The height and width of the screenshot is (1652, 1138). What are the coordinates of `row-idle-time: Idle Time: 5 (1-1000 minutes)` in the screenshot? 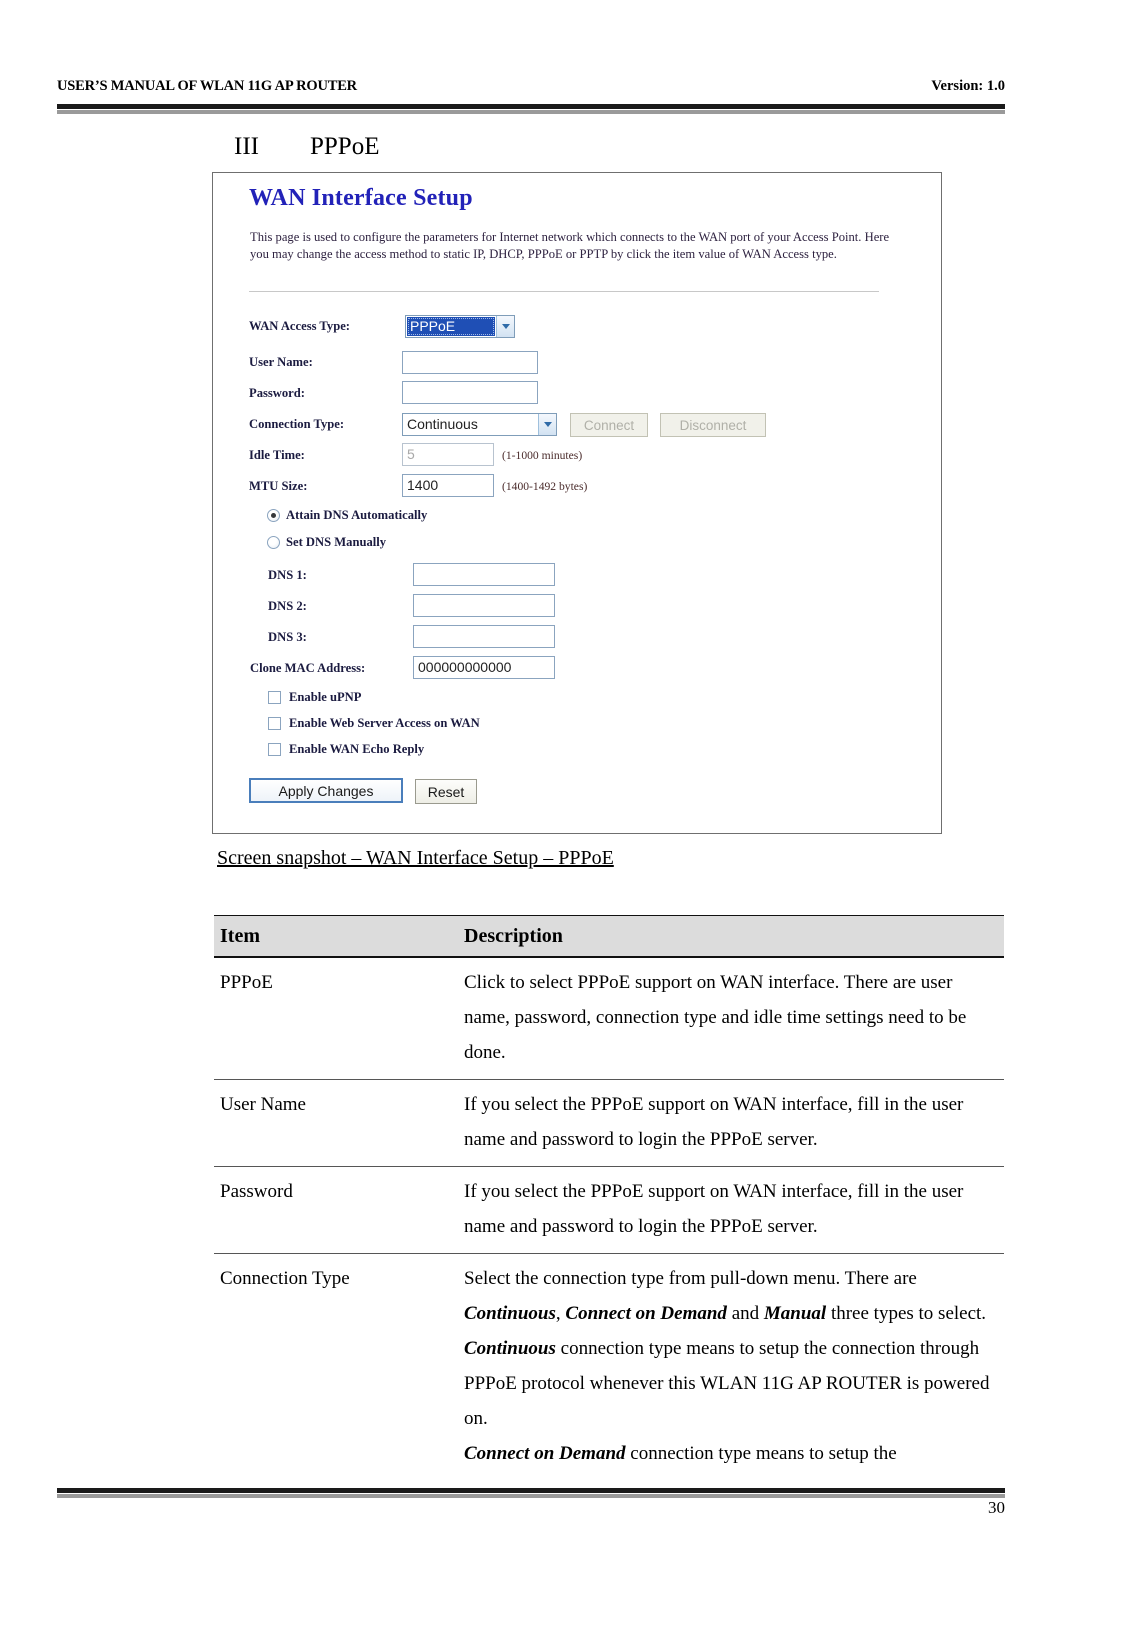 It's located at (577, 455).